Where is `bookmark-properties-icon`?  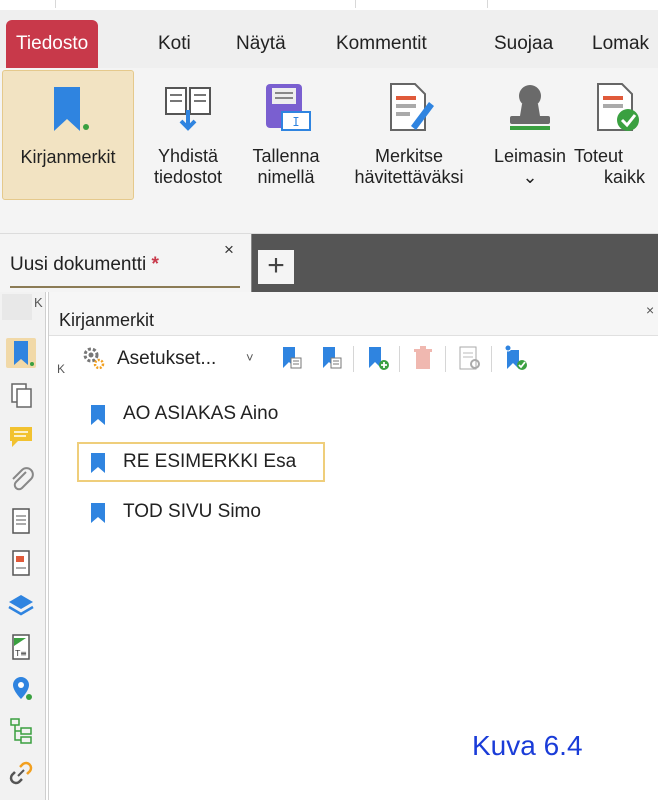 bookmark-properties-icon is located at coordinates (469, 358).